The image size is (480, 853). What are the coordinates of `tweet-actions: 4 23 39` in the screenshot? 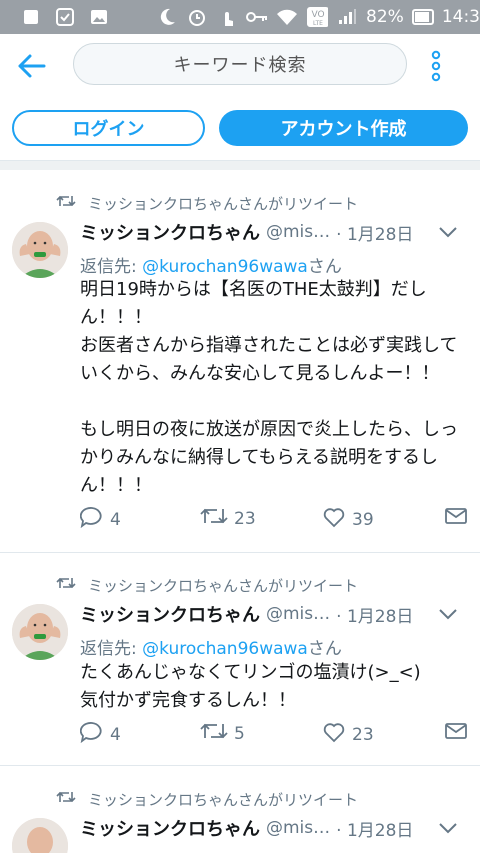 It's located at (274, 519).